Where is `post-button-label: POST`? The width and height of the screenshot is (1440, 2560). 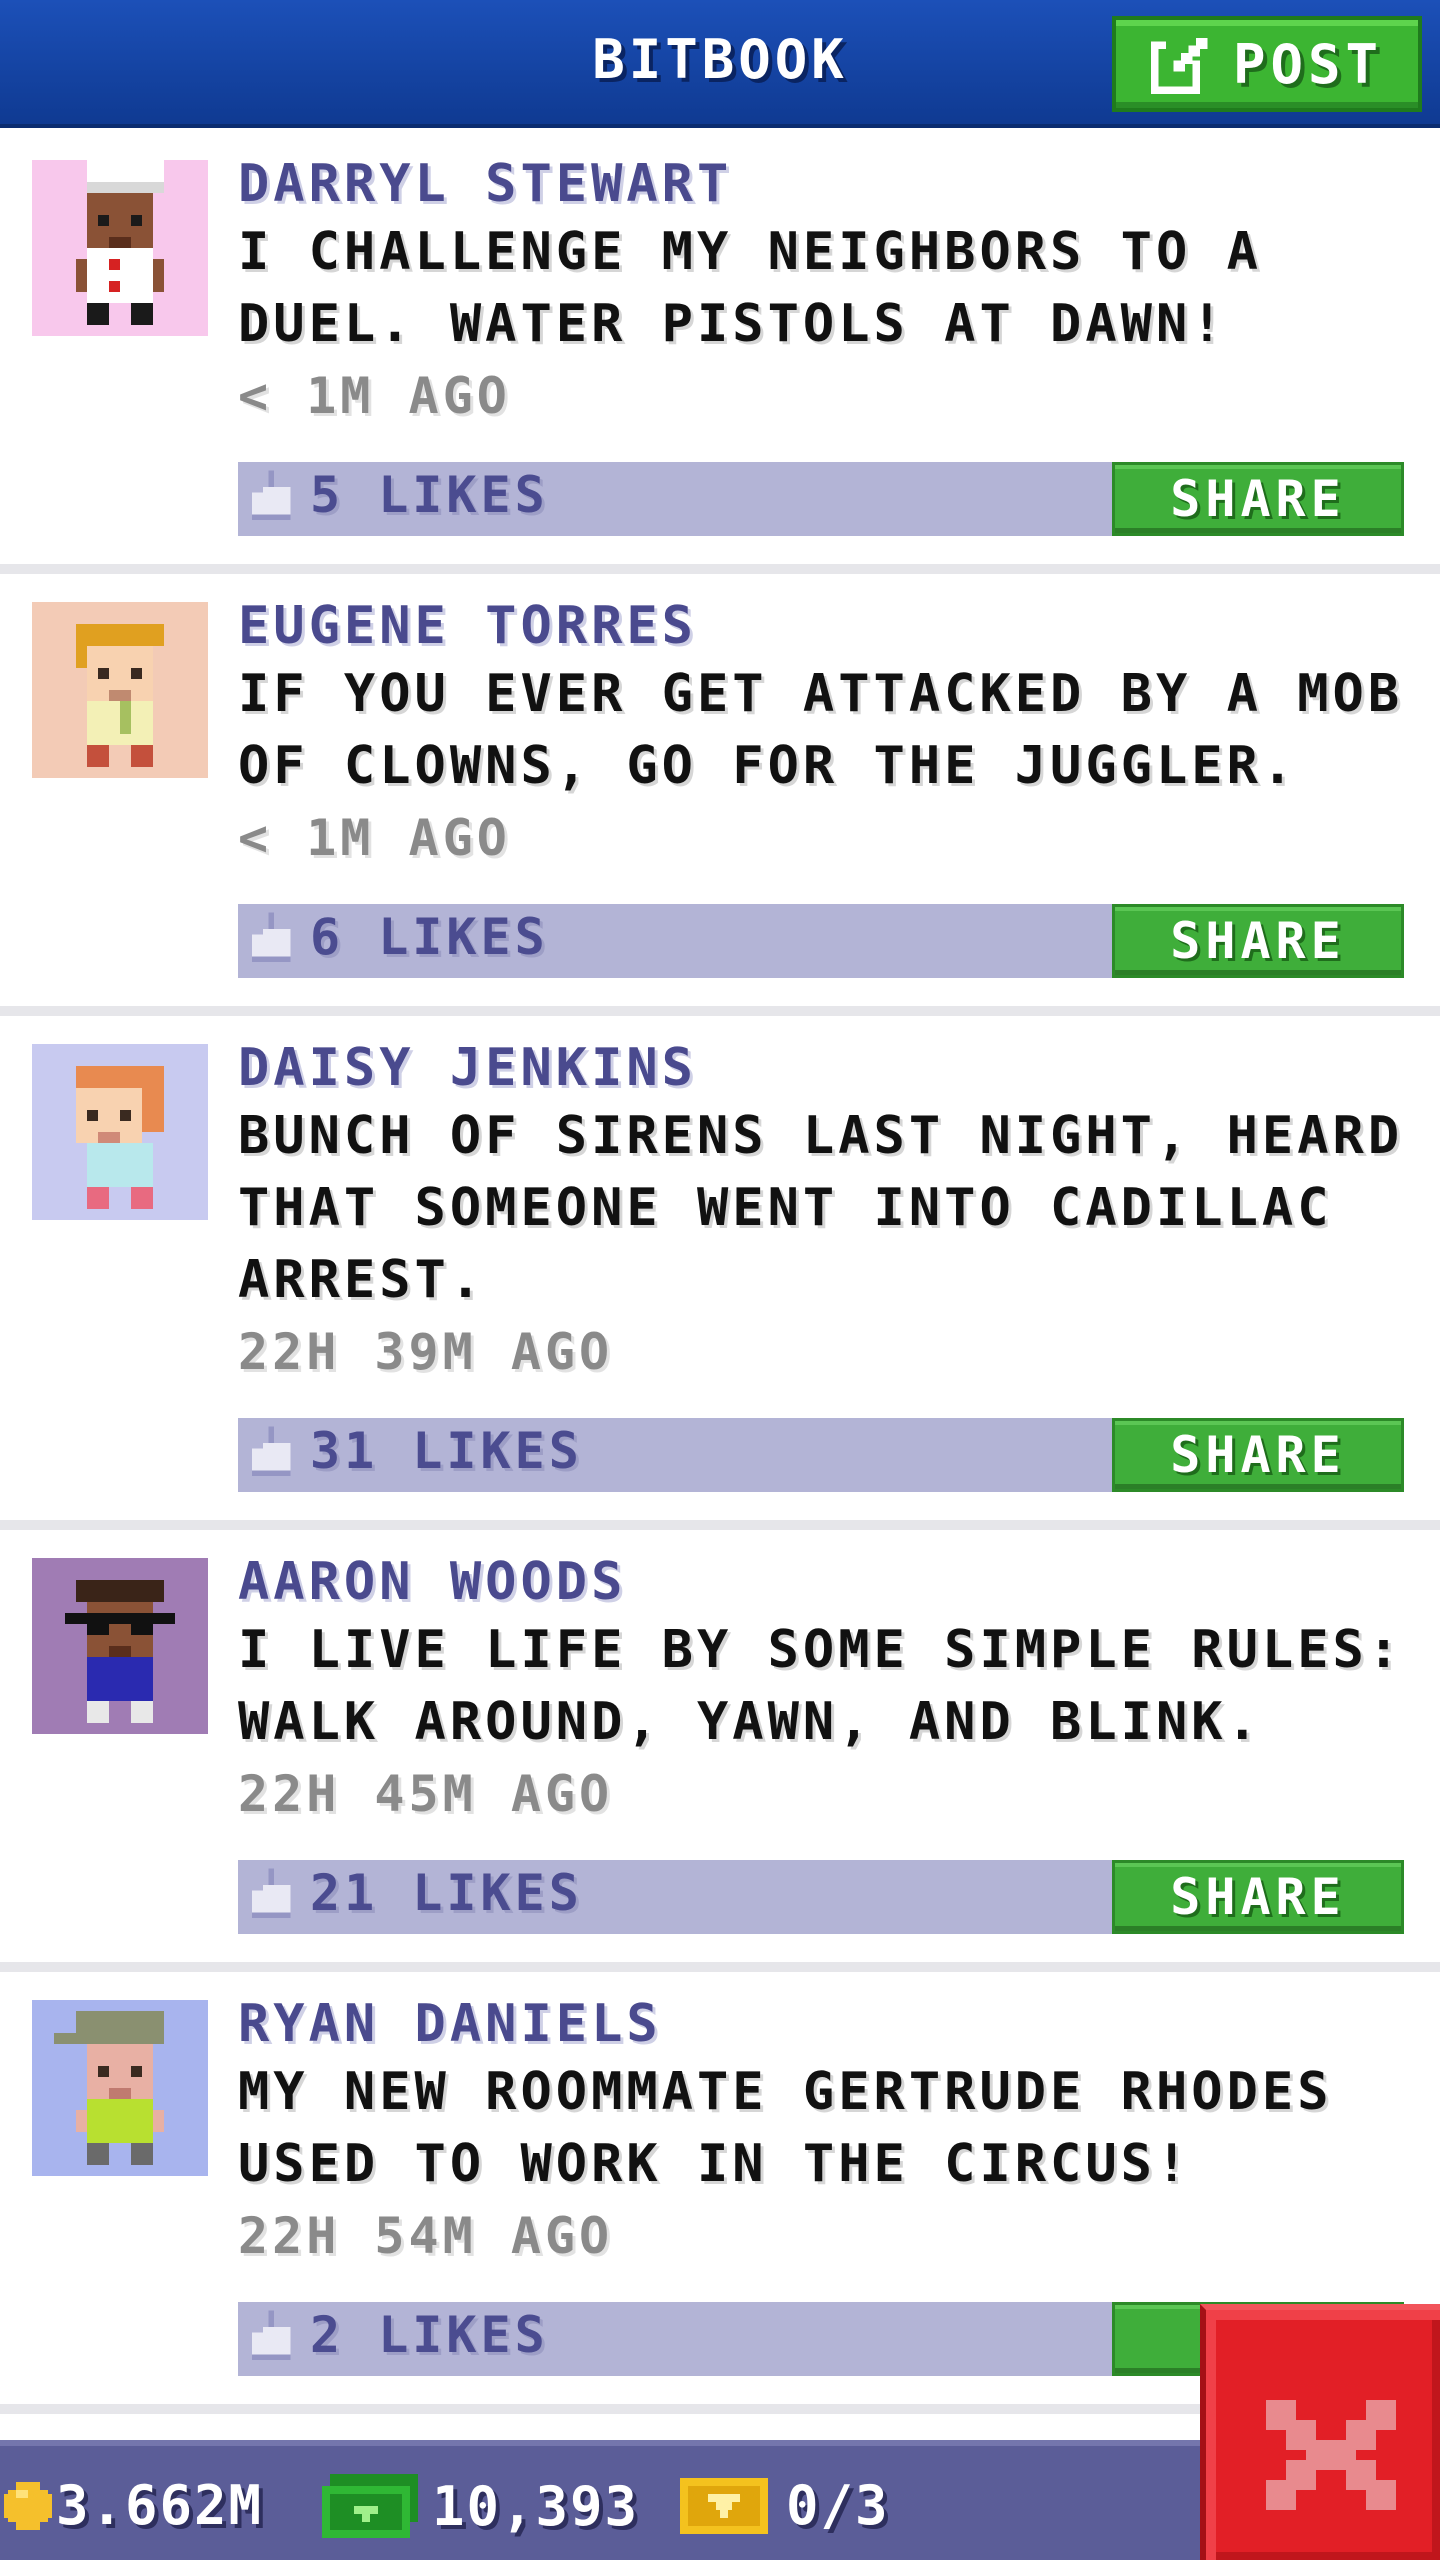 post-button-label: POST is located at coordinates (1308, 64).